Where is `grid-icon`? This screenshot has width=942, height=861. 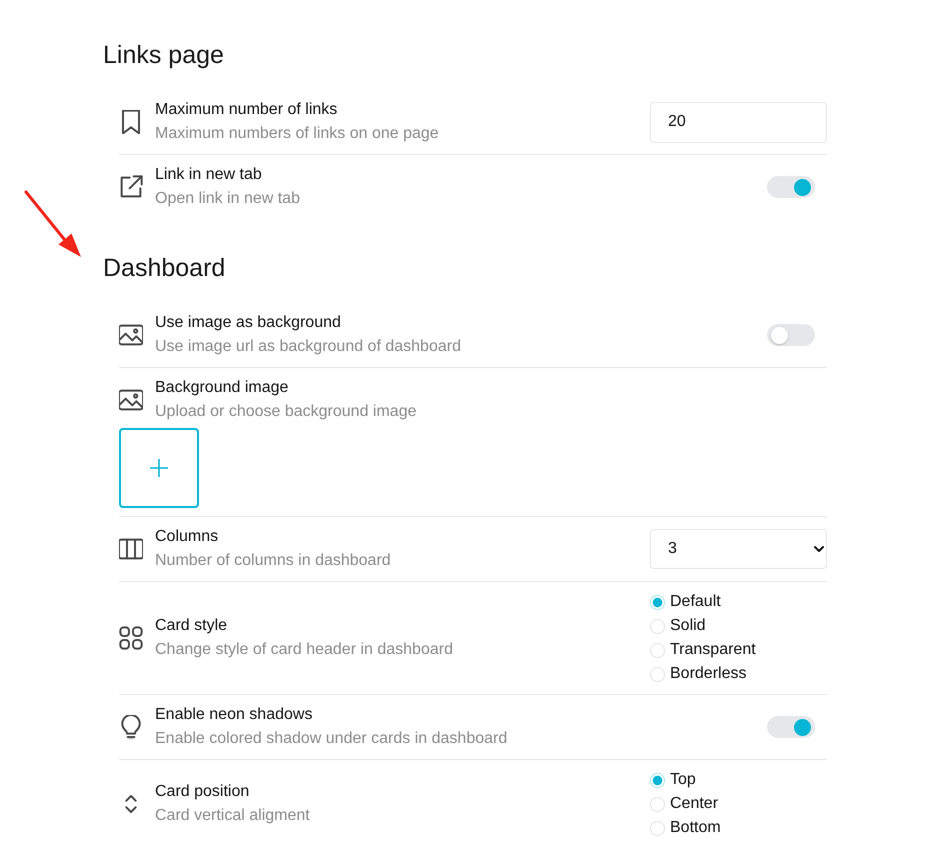 grid-icon is located at coordinates (131, 638).